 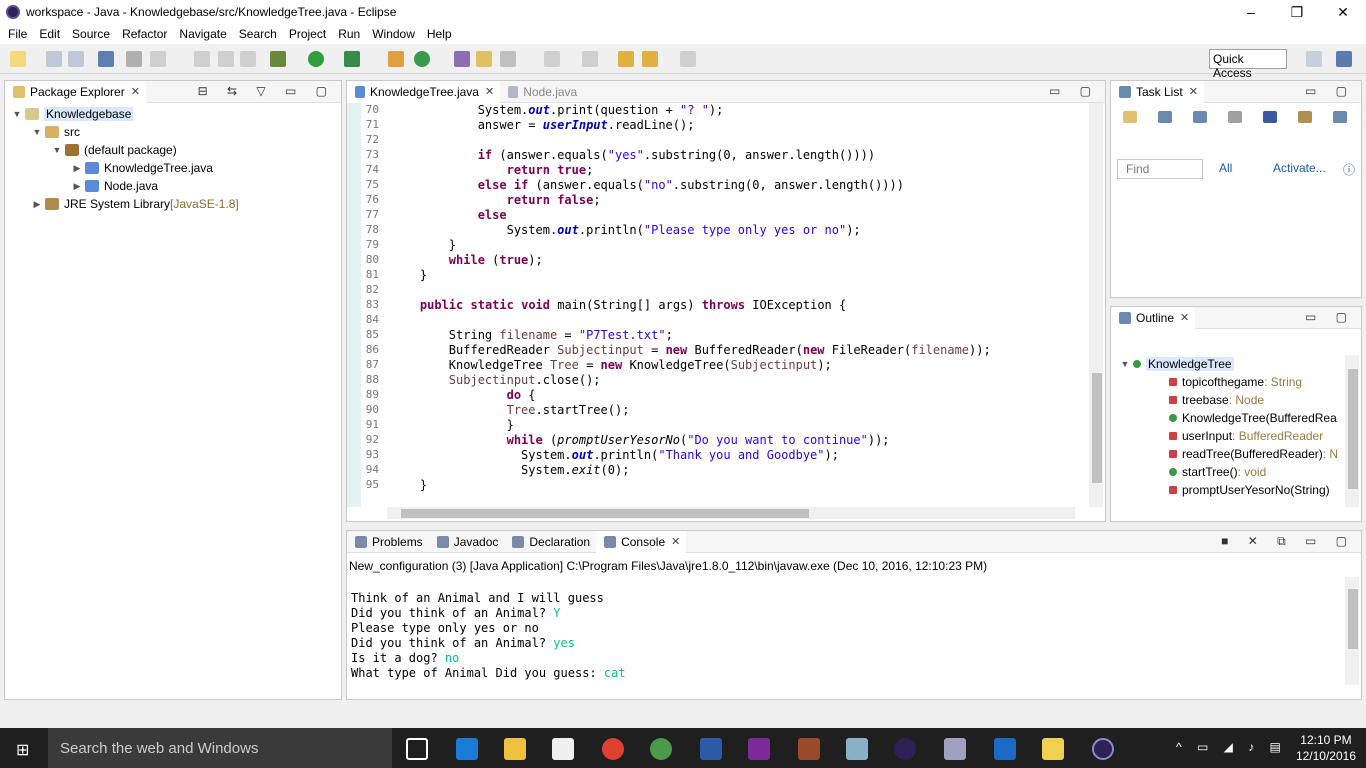 What do you see at coordinates (258, 34) in the screenshot?
I see `menu-search: Search` at bounding box center [258, 34].